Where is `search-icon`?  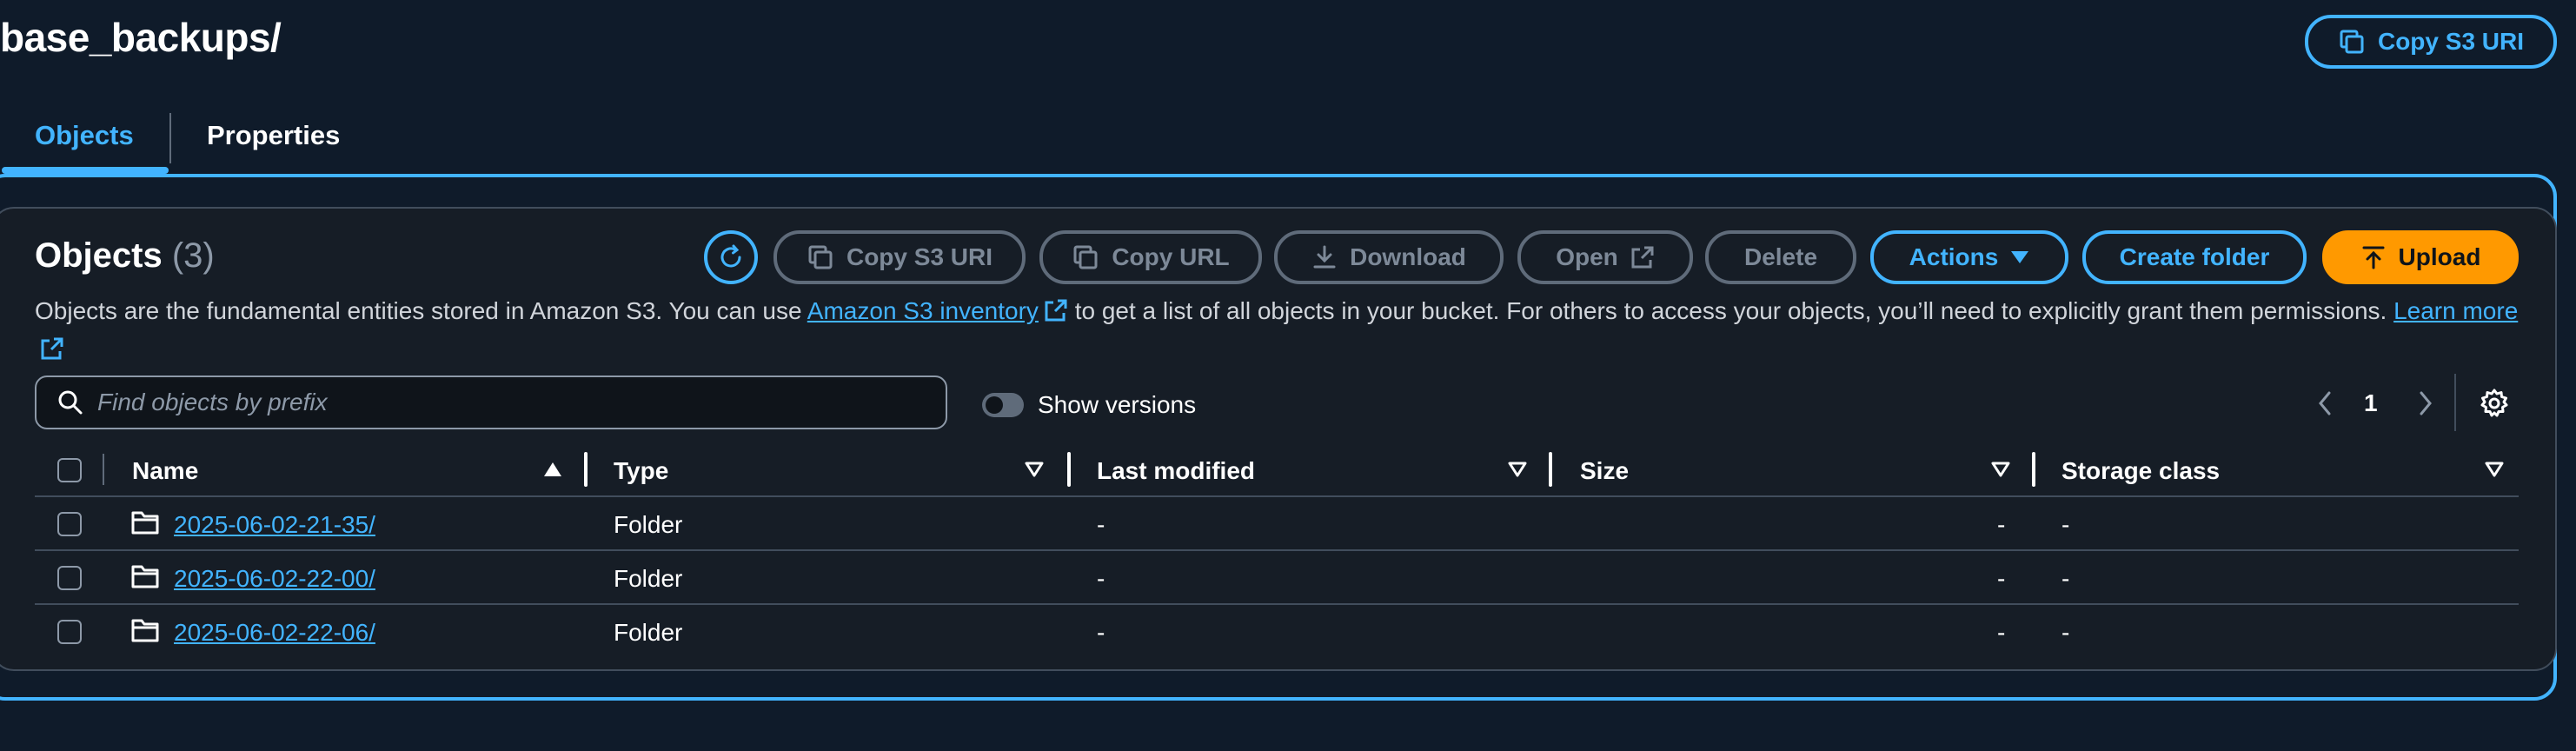 search-icon is located at coordinates (70, 402).